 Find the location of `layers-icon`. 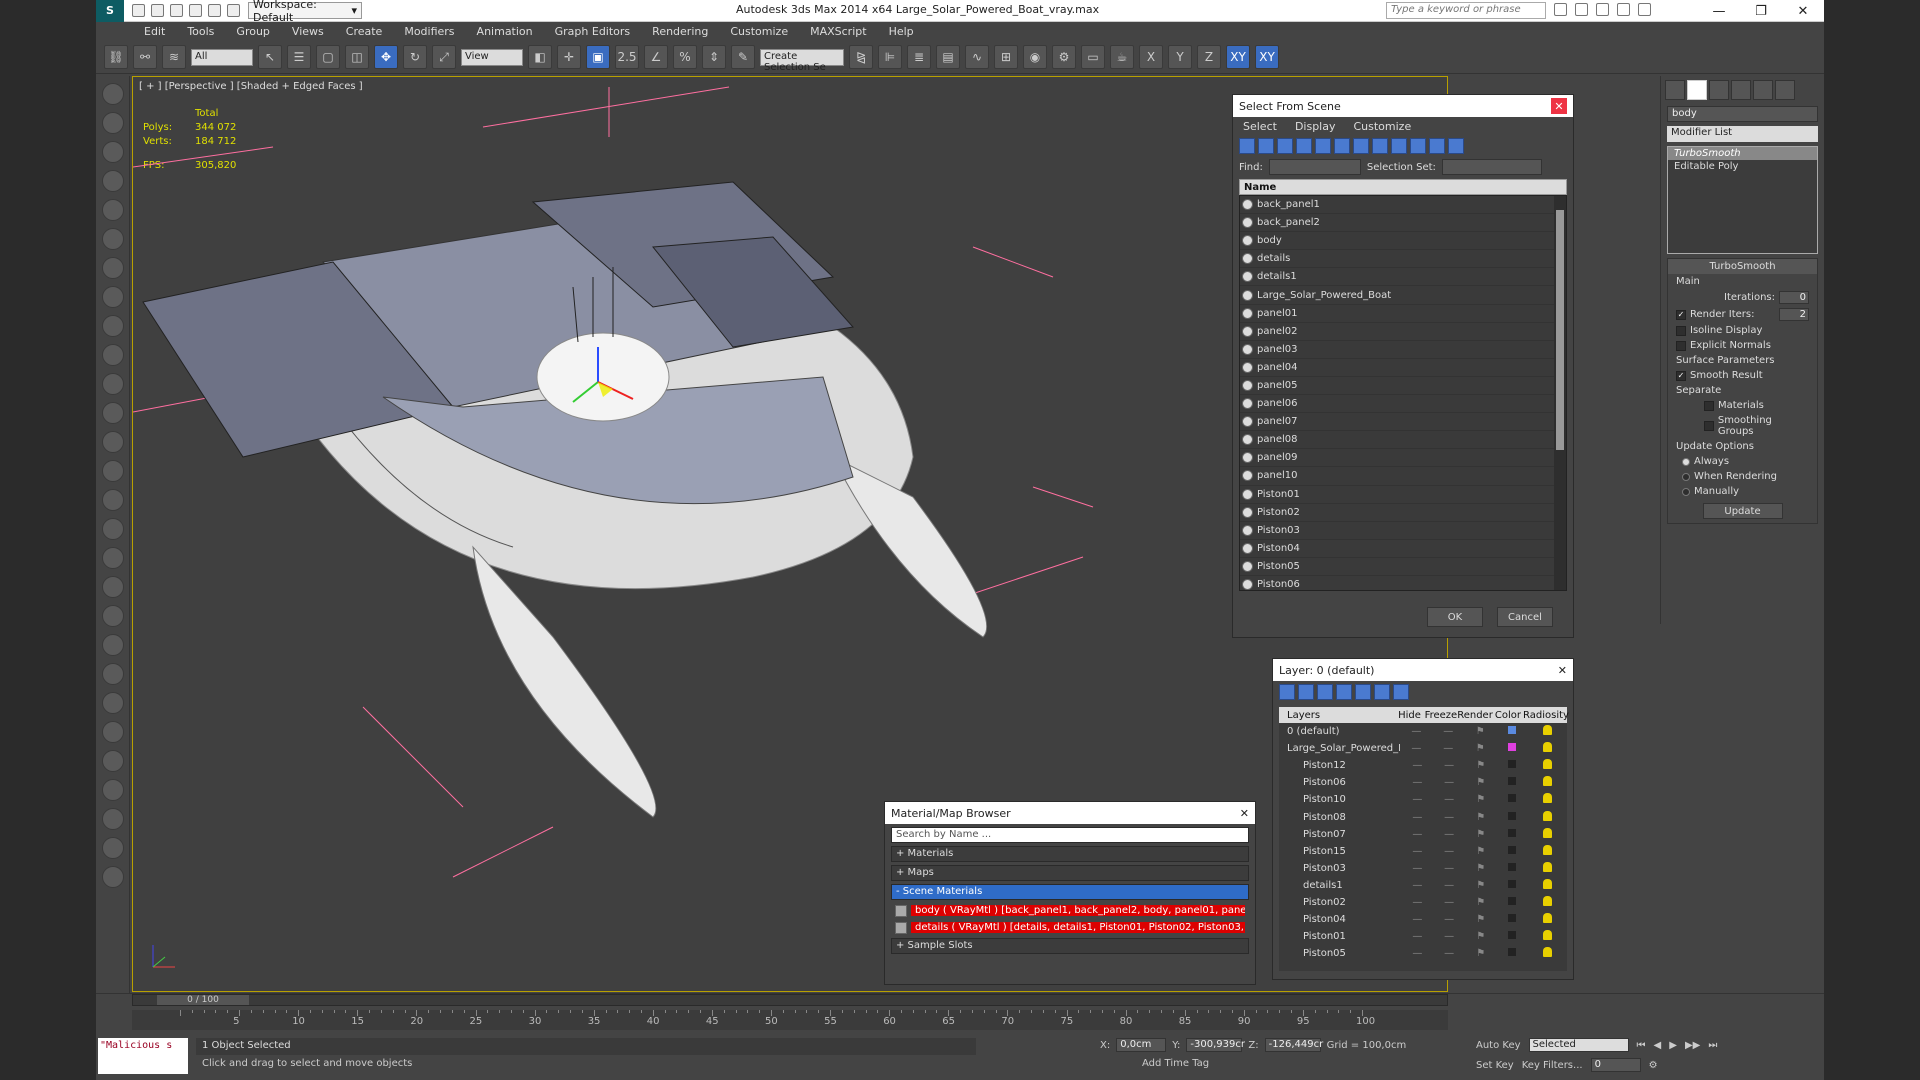

layers-icon is located at coordinates (112, 790).